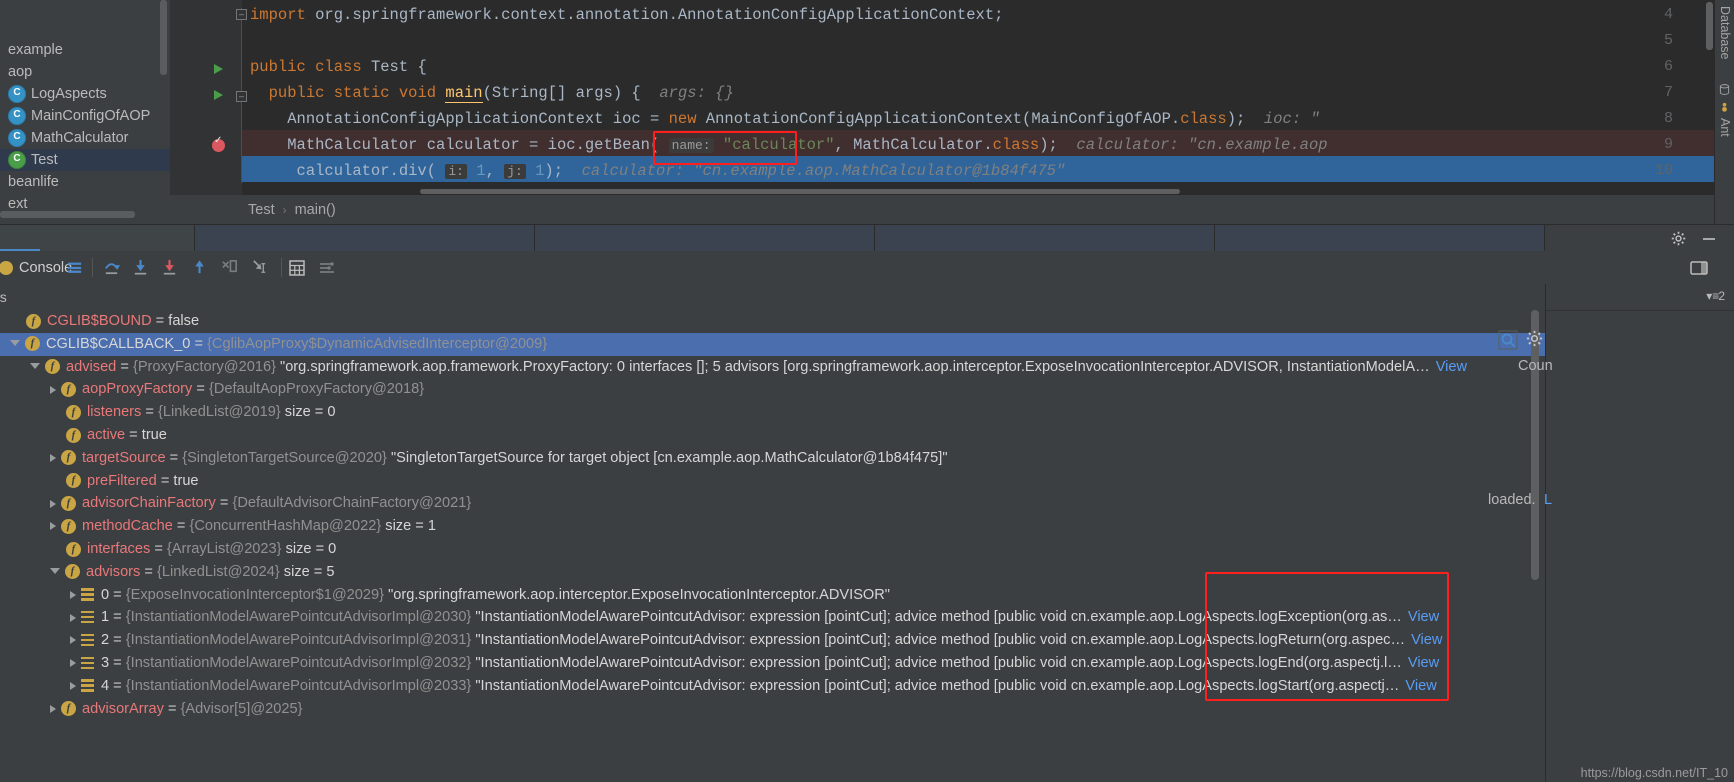  Describe the element at coordinates (1725, 33) in the screenshot. I see `tool-window-database-label: Database` at that location.